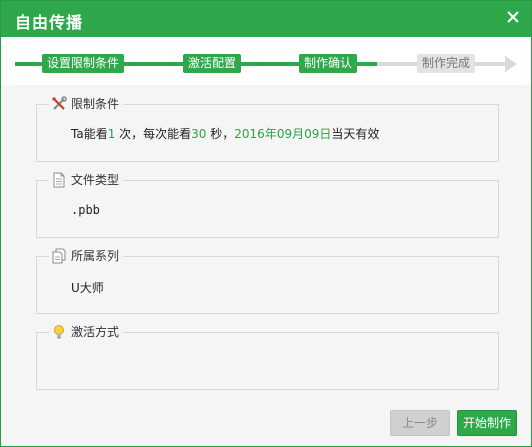  Describe the element at coordinates (220, 134) in the screenshot. I see `restrictions-mid2: 秒，` at that location.